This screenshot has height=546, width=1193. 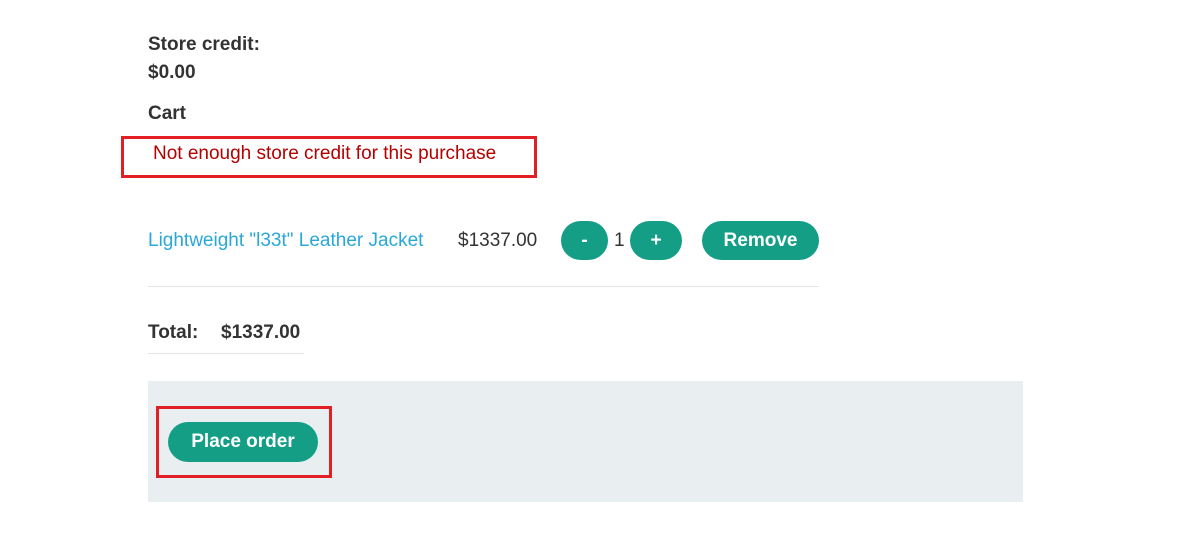 What do you see at coordinates (619, 240) in the screenshot?
I see `quantity-value: 1` at bounding box center [619, 240].